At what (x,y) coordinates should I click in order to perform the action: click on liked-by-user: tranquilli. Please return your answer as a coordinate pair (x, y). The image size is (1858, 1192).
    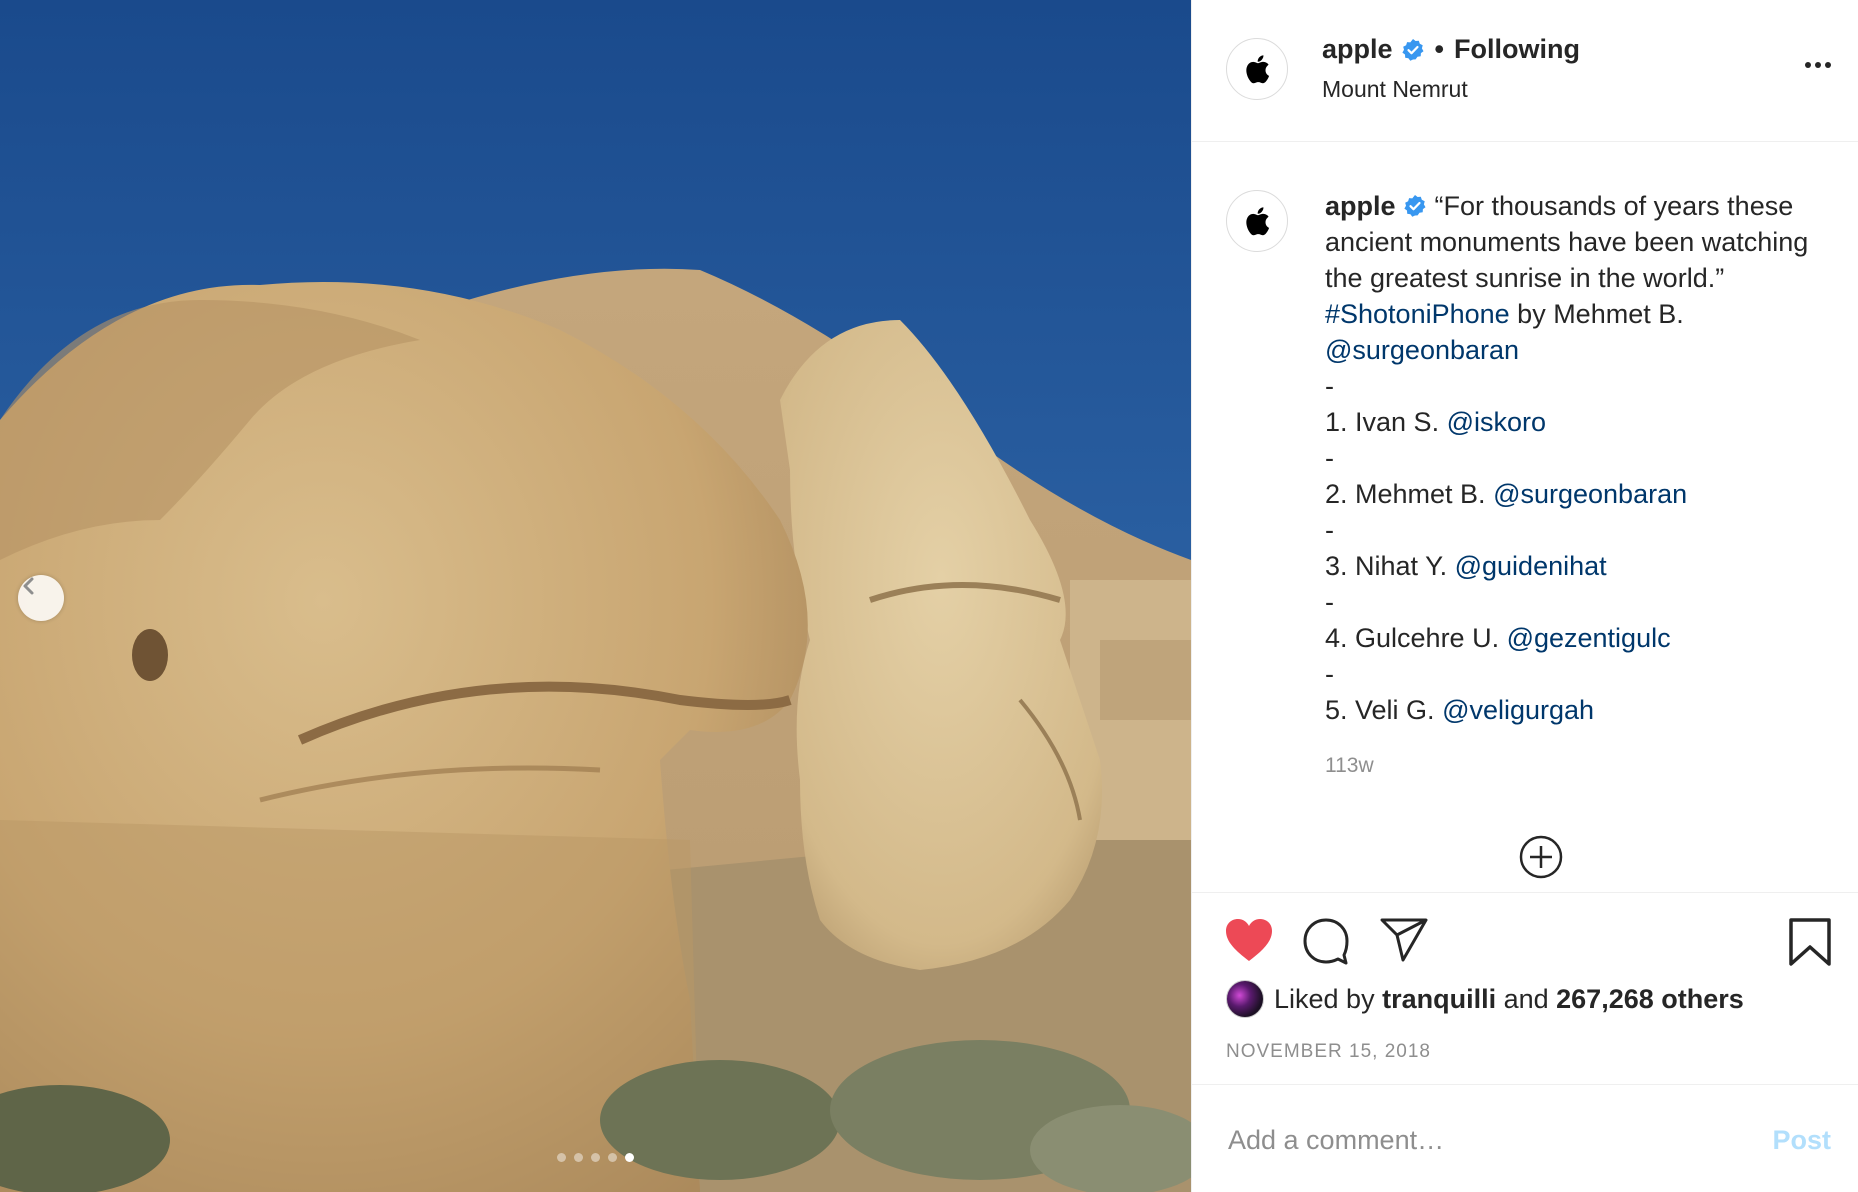
    Looking at the image, I should click on (1439, 999).